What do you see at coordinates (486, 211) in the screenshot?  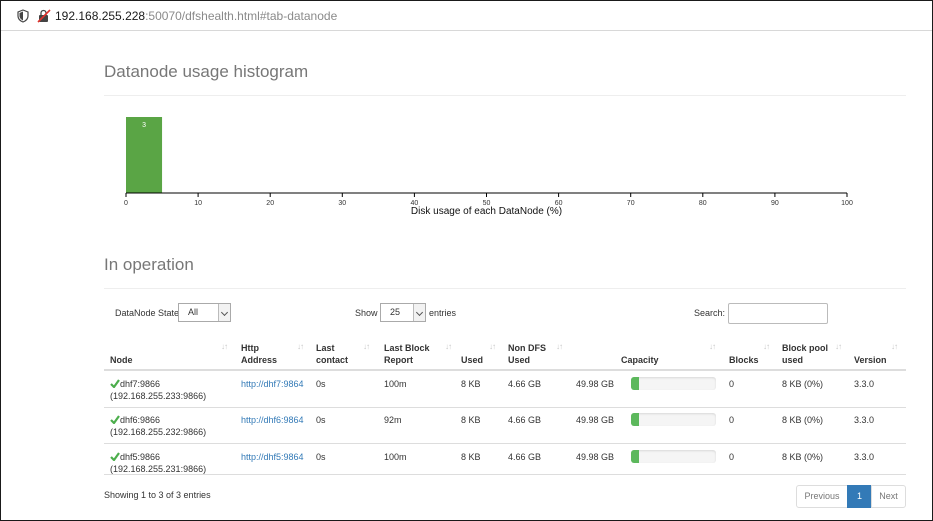 I see `x-axis-title: Disk usage of each DataNode (%)` at bounding box center [486, 211].